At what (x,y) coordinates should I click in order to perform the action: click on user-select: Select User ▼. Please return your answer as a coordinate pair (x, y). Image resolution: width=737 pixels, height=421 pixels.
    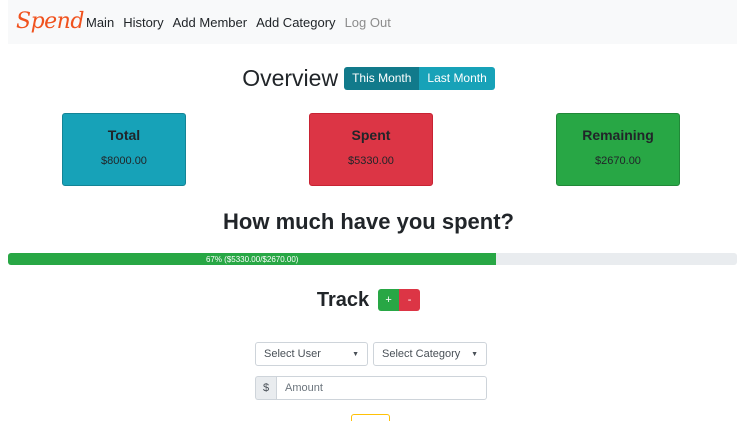
    Looking at the image, I should click on (311, 354).